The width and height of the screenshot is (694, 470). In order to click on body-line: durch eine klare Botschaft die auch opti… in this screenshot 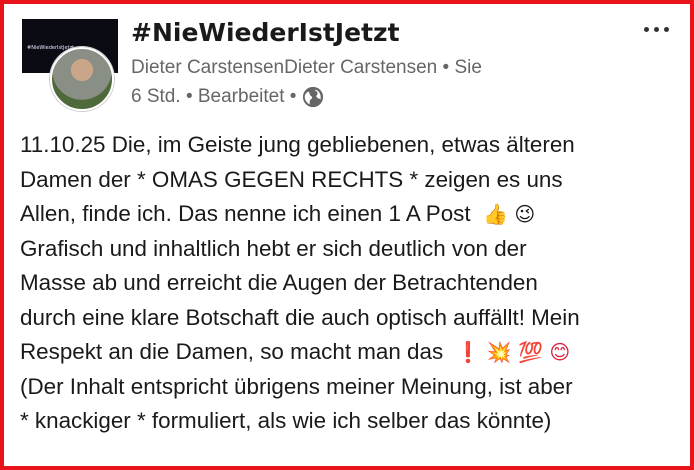, I will do `click(300, 317)`.